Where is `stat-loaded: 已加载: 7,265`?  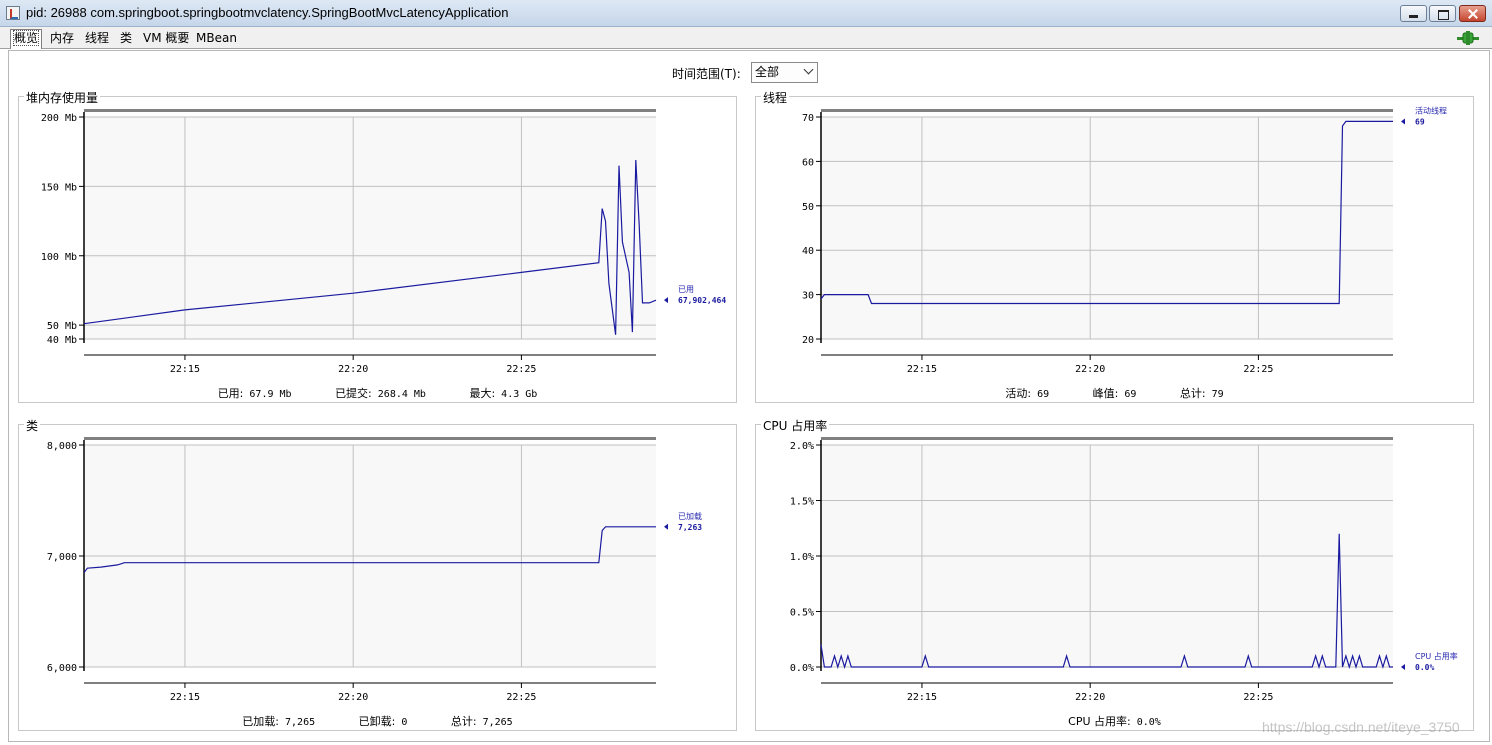 stat-loaded: 已加载: 7,265 is located at coordinates (278, 721).